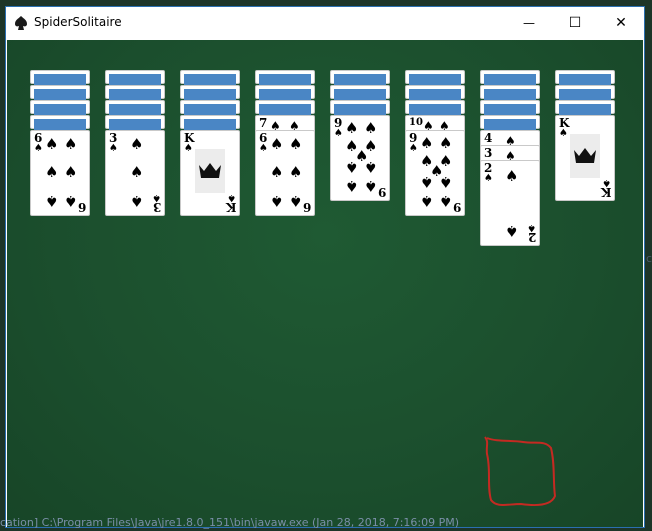 The height and width of the screenshot is (531, 652). Describe the element at coordinates (488, 138) in the screenshot. I see `card-rank: 4` at that location.